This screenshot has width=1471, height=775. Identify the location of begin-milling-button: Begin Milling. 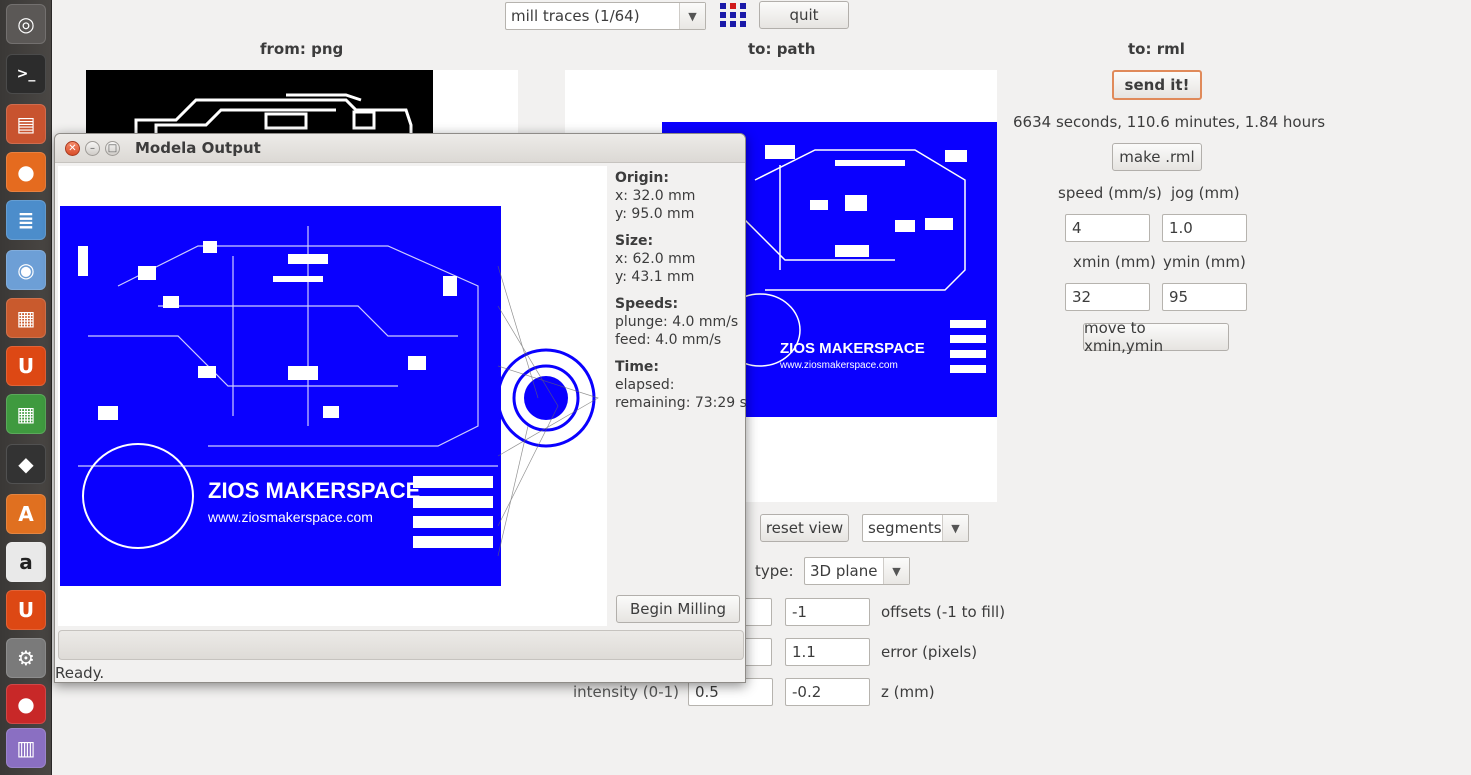
(678, 609).